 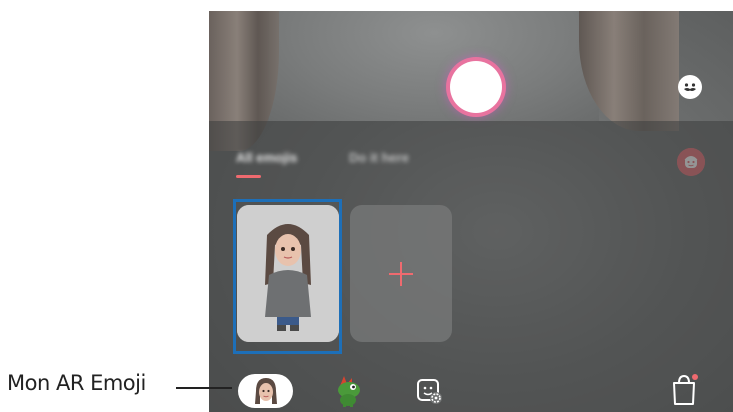 I want to click on avatar-face-icon, so click(x=265, y=391).